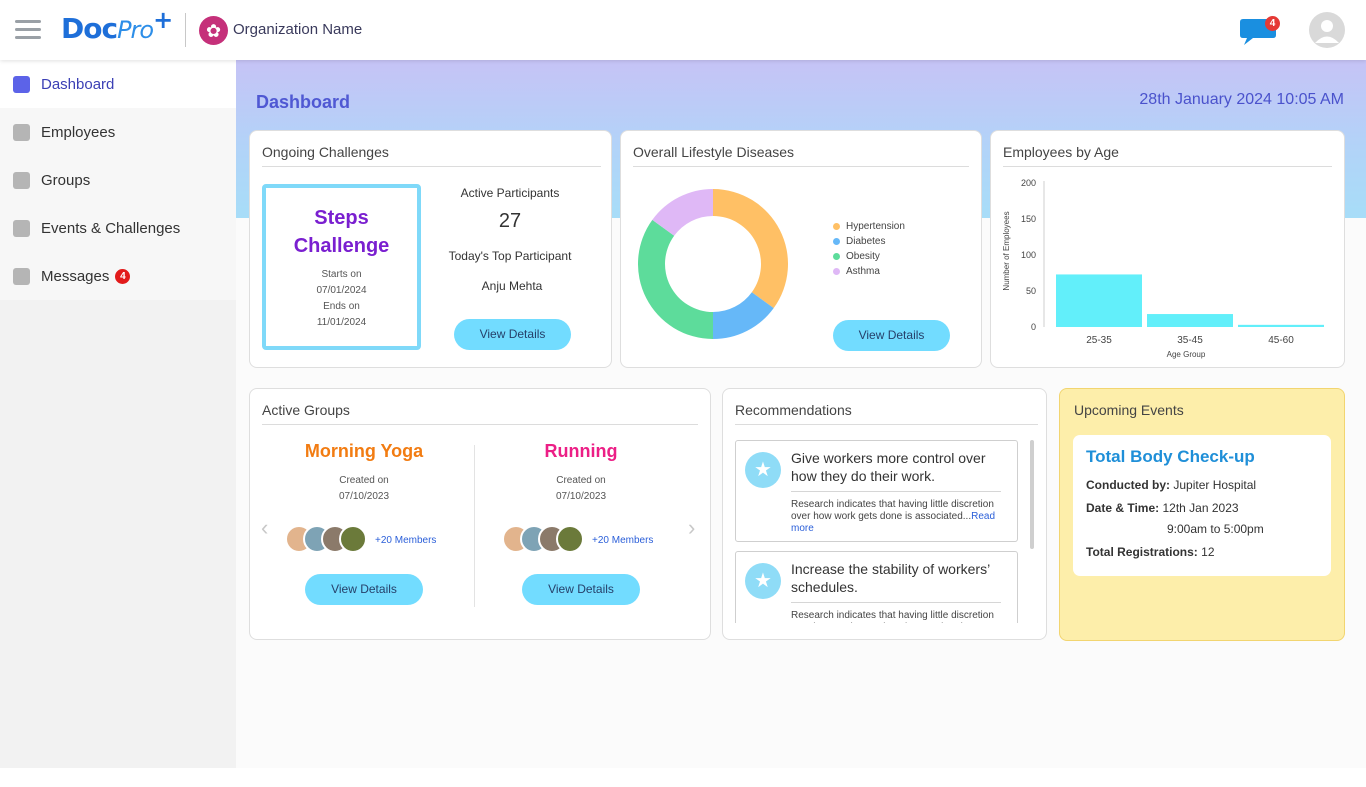  I want to click on current-datetime: 28th January 2024 10:05 AM, so click(1241, 99).